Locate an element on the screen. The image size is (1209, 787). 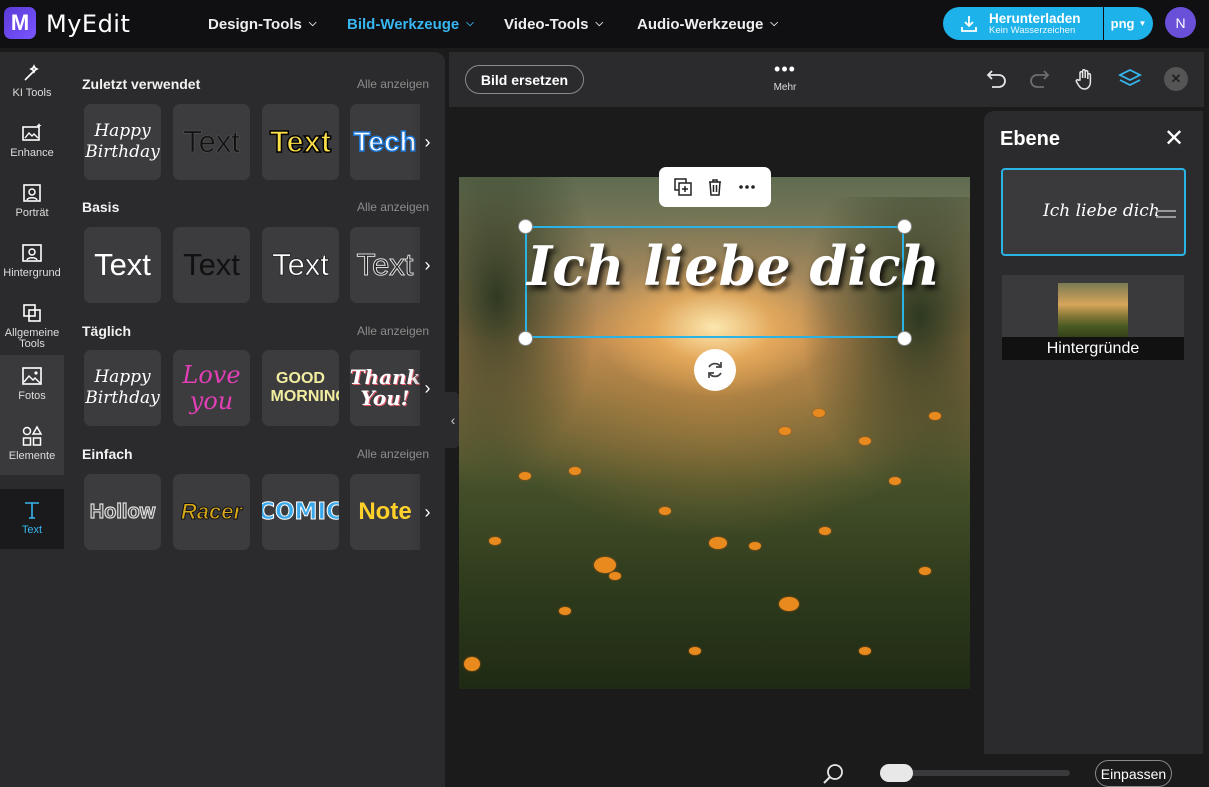
more-button: ••• Mehr is located at coordinates (785, 81).